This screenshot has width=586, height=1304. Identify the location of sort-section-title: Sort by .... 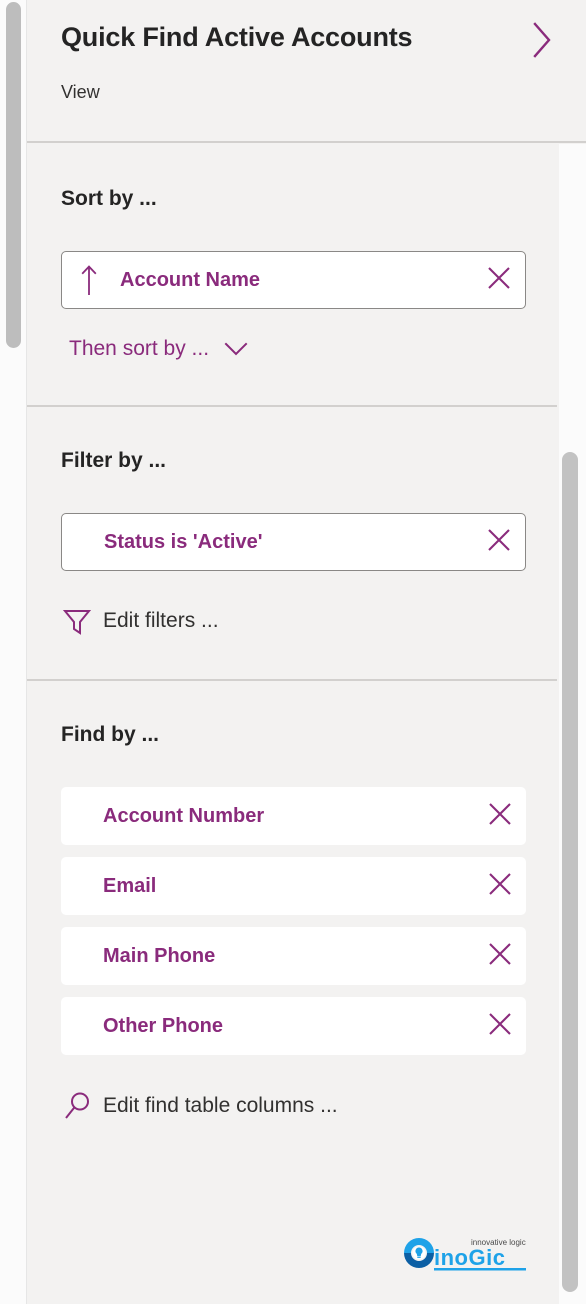
(109, 198).